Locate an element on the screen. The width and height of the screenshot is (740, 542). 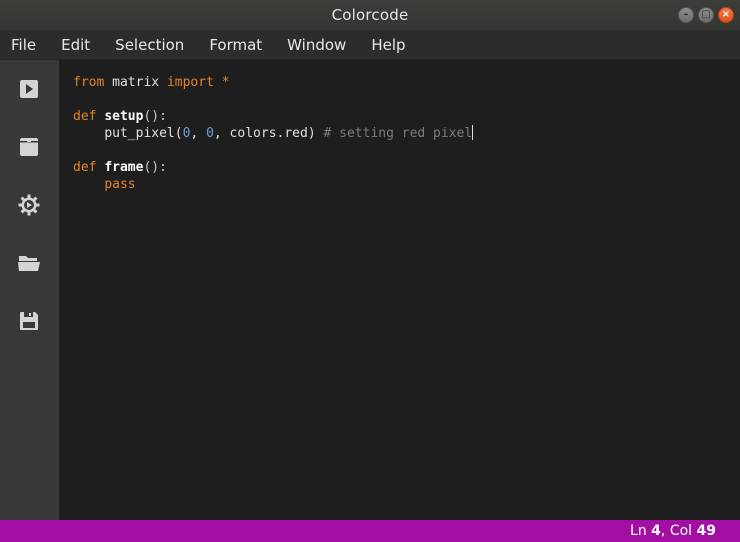
status-bar: Ln 4, Col 49 is located at coordinates (370, 531).